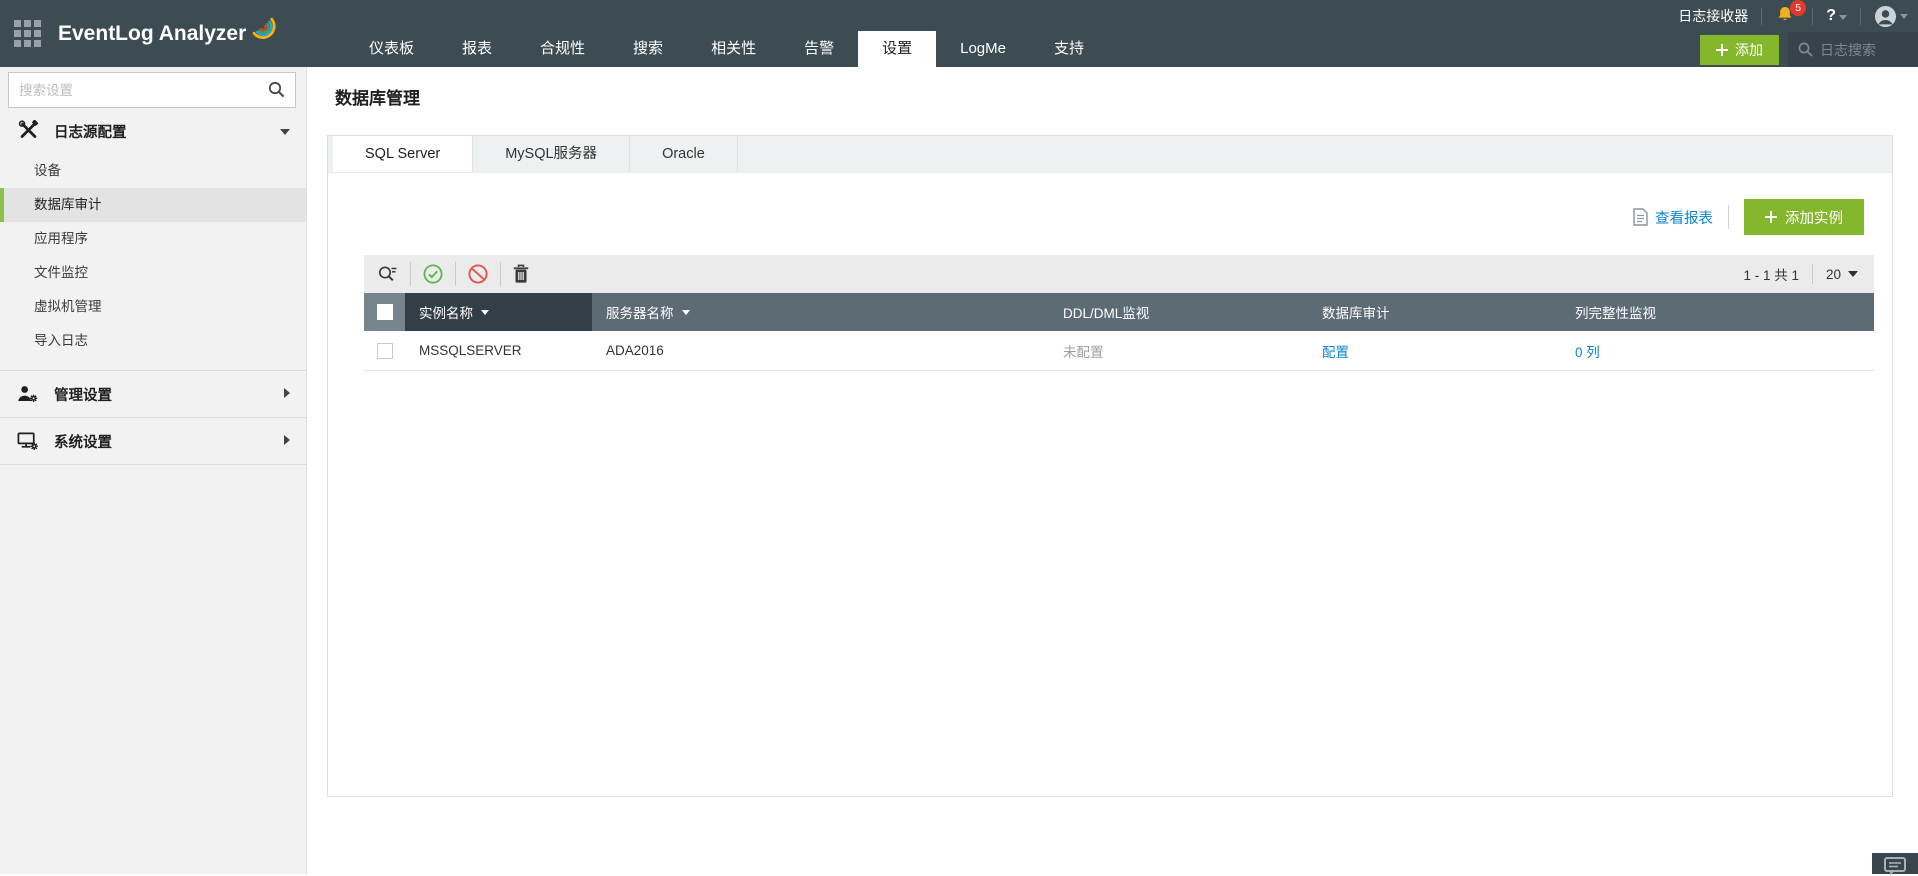  Describe the element at coordinates (1096, 217) in the screenshot. I see `panel-actions: 查看报表 添加实例` at that location.